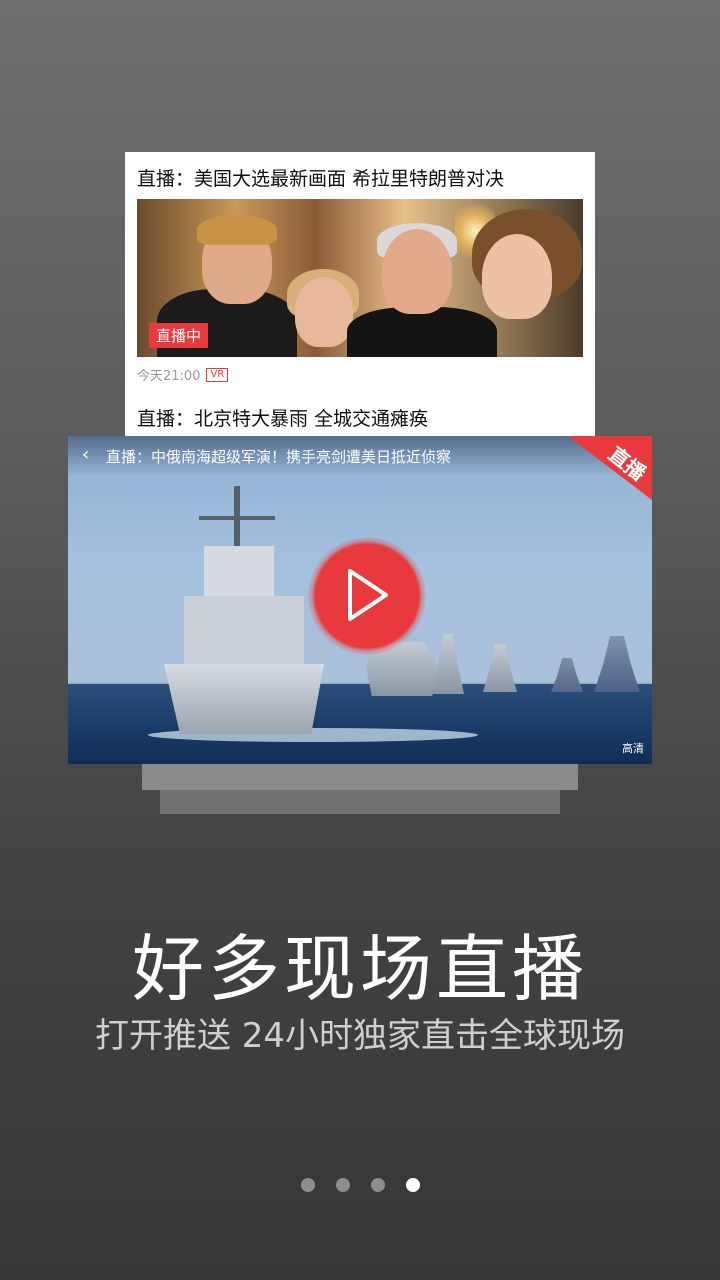 This screenshot has width=720, height=1280. Describe the element at coordinates (360, 278) in the screenshot. I see `news-photo: 直播中` at that location.